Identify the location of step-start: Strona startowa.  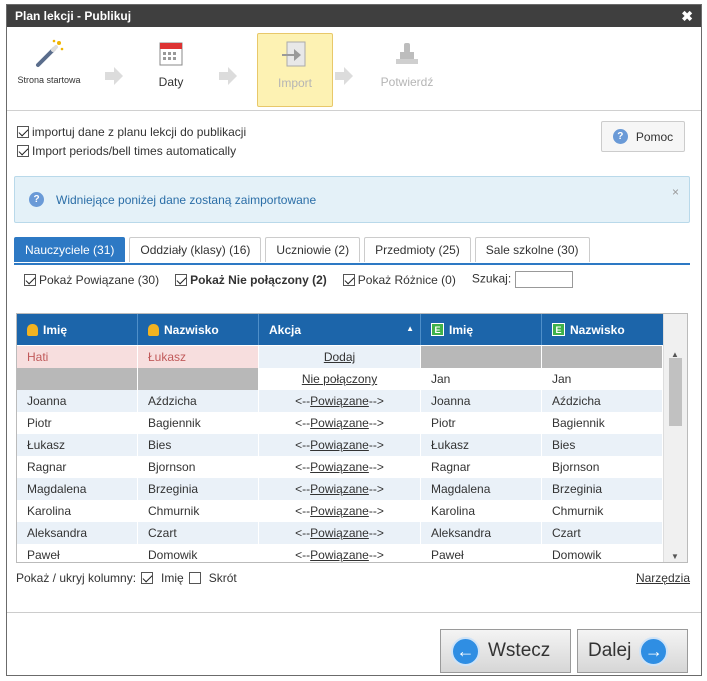
(49, 70).